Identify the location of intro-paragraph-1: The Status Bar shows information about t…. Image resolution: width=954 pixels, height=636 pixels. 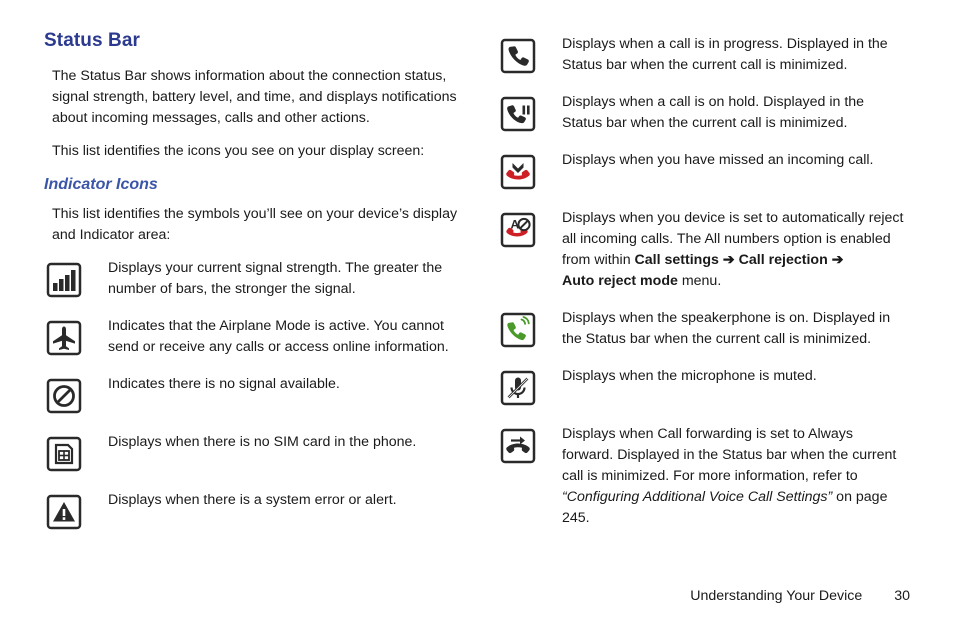
(254, 97).